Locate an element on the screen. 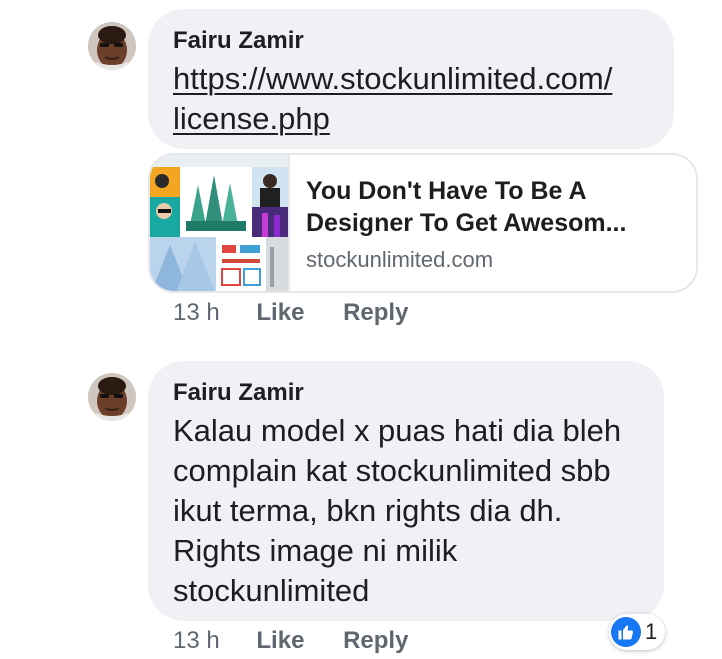 This screenshot has height=659, width=722. link-line: https://www.stockunlimited.com/ is located at coordinates (392, 78).